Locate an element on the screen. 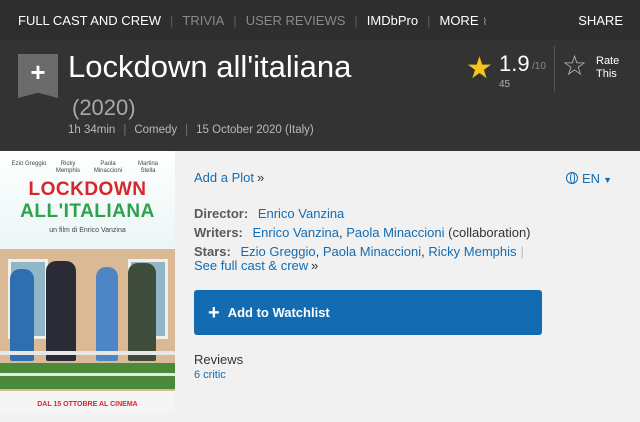 This screenshot has height=422, width=640. rating-block: ★ 1.9 /10 45 is located at coordinates (509, 74).